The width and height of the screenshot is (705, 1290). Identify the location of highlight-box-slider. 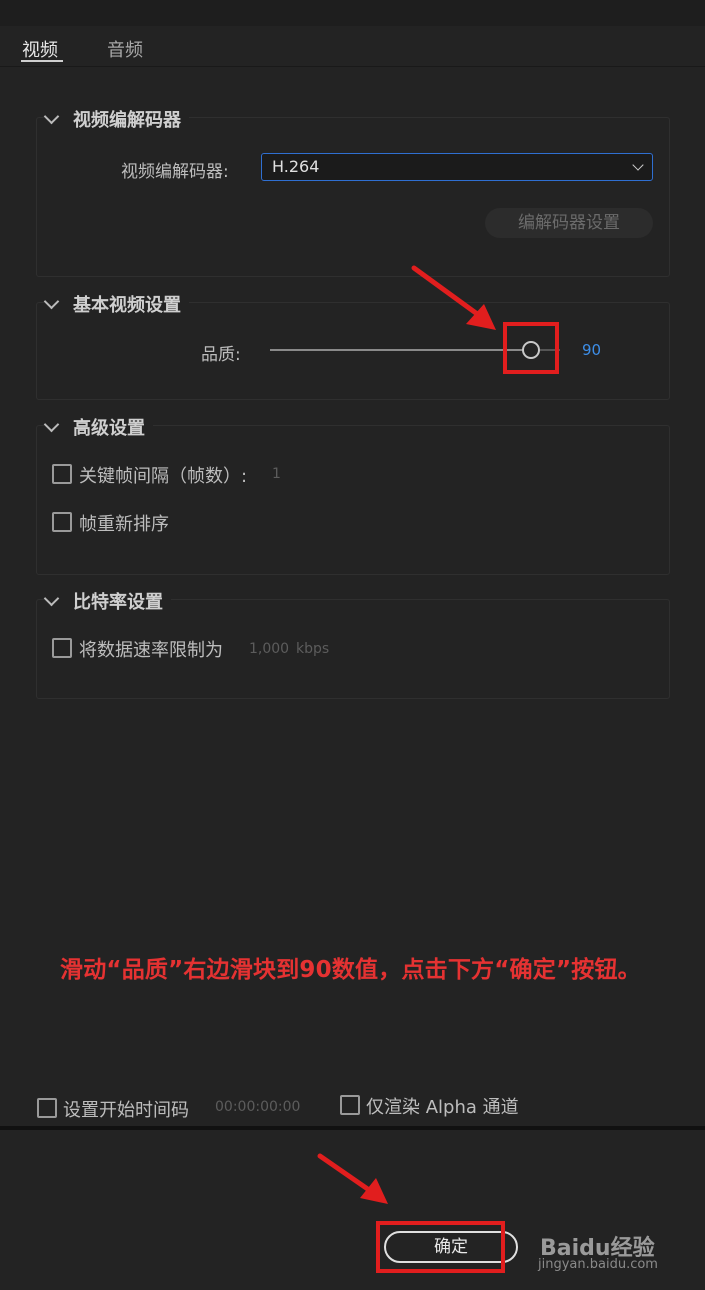
(531, 348).